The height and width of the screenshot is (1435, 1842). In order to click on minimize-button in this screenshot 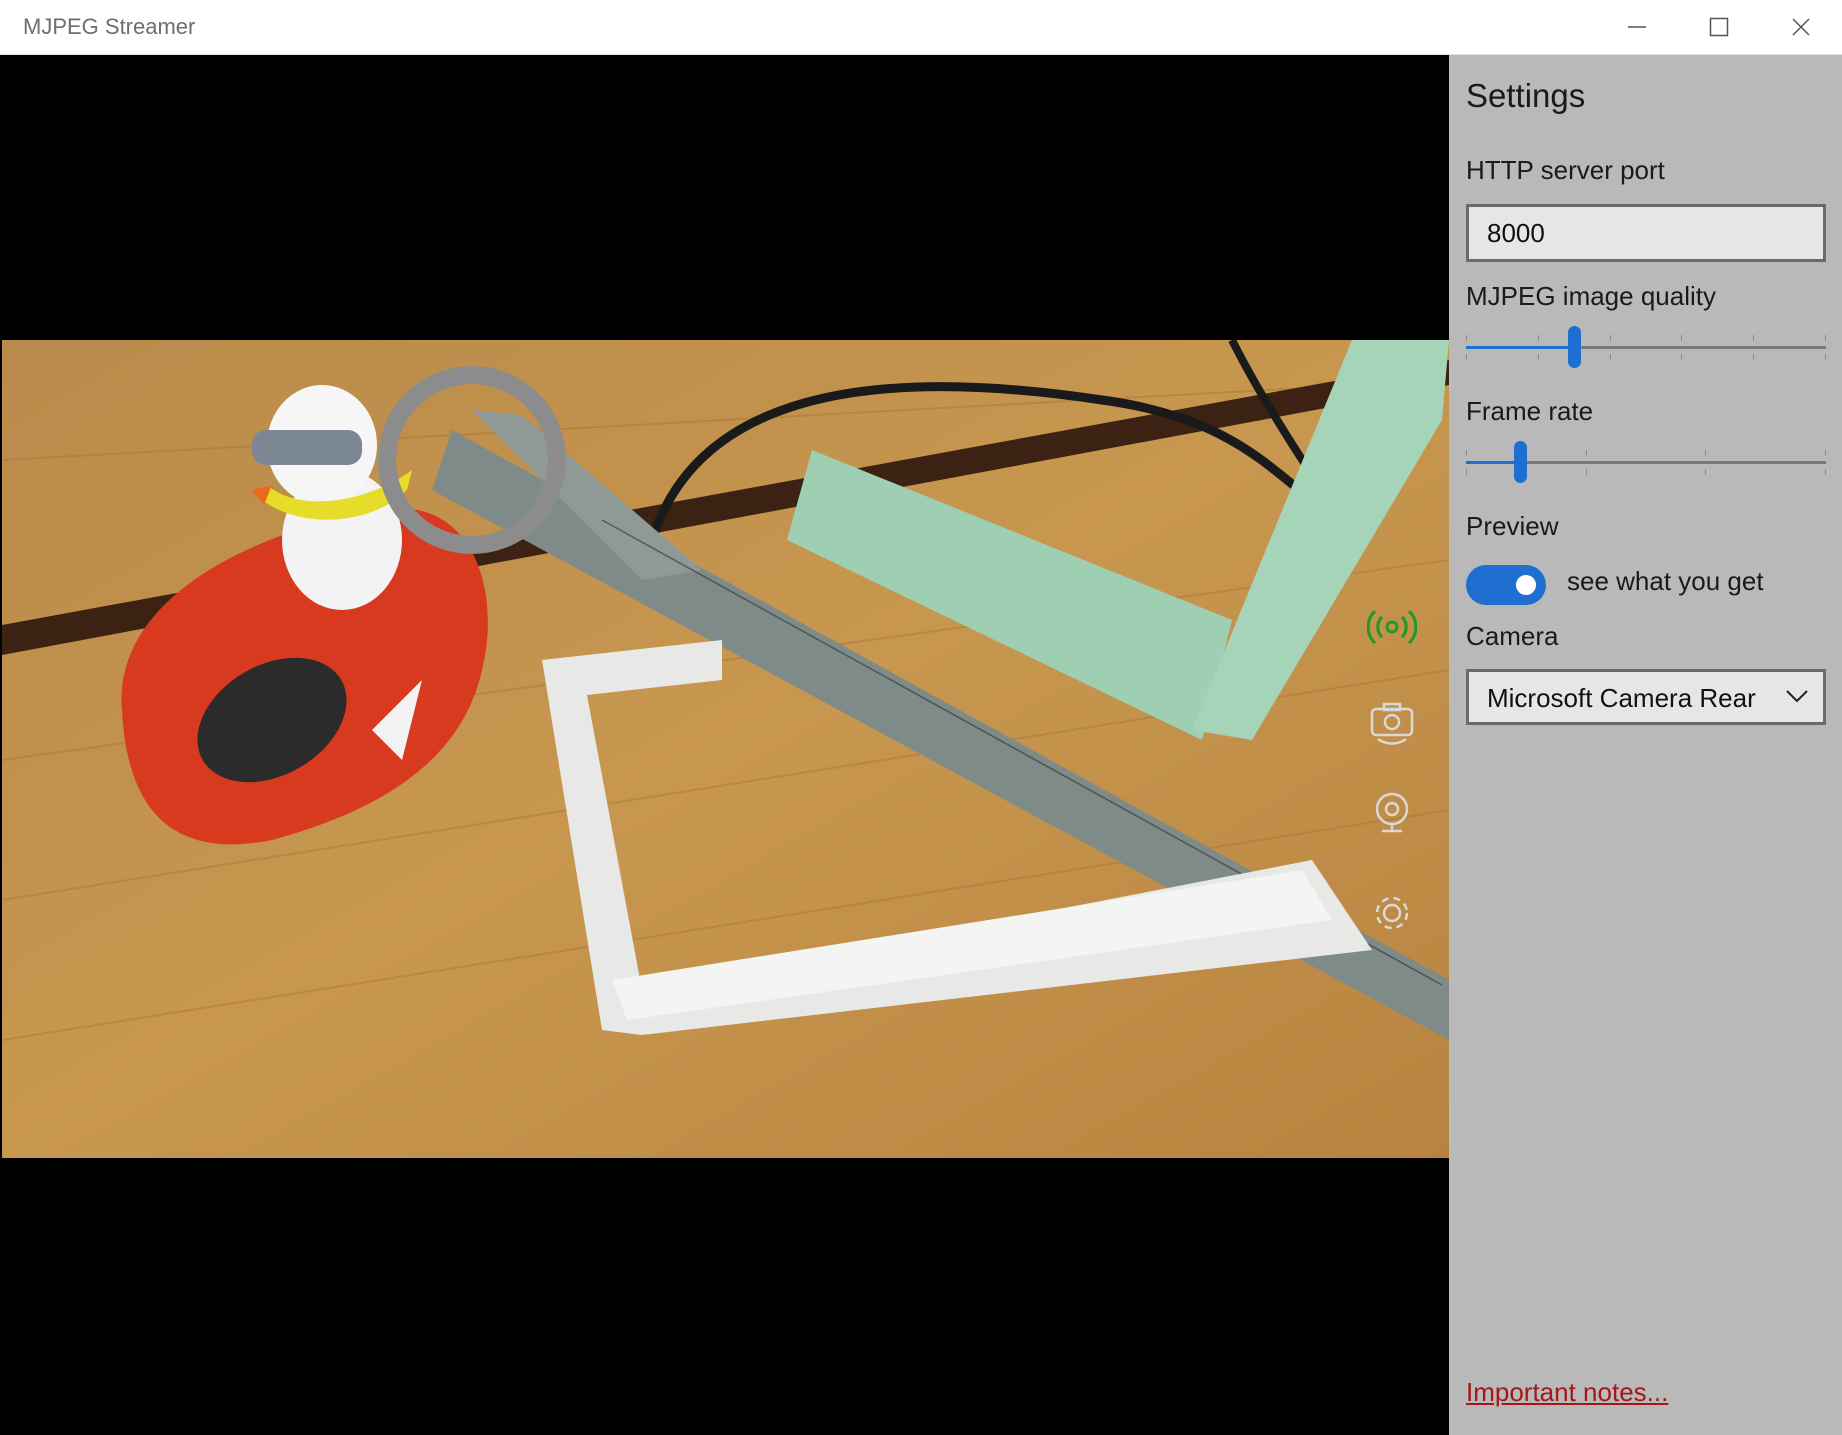, I will do `click(1637, 27)`.